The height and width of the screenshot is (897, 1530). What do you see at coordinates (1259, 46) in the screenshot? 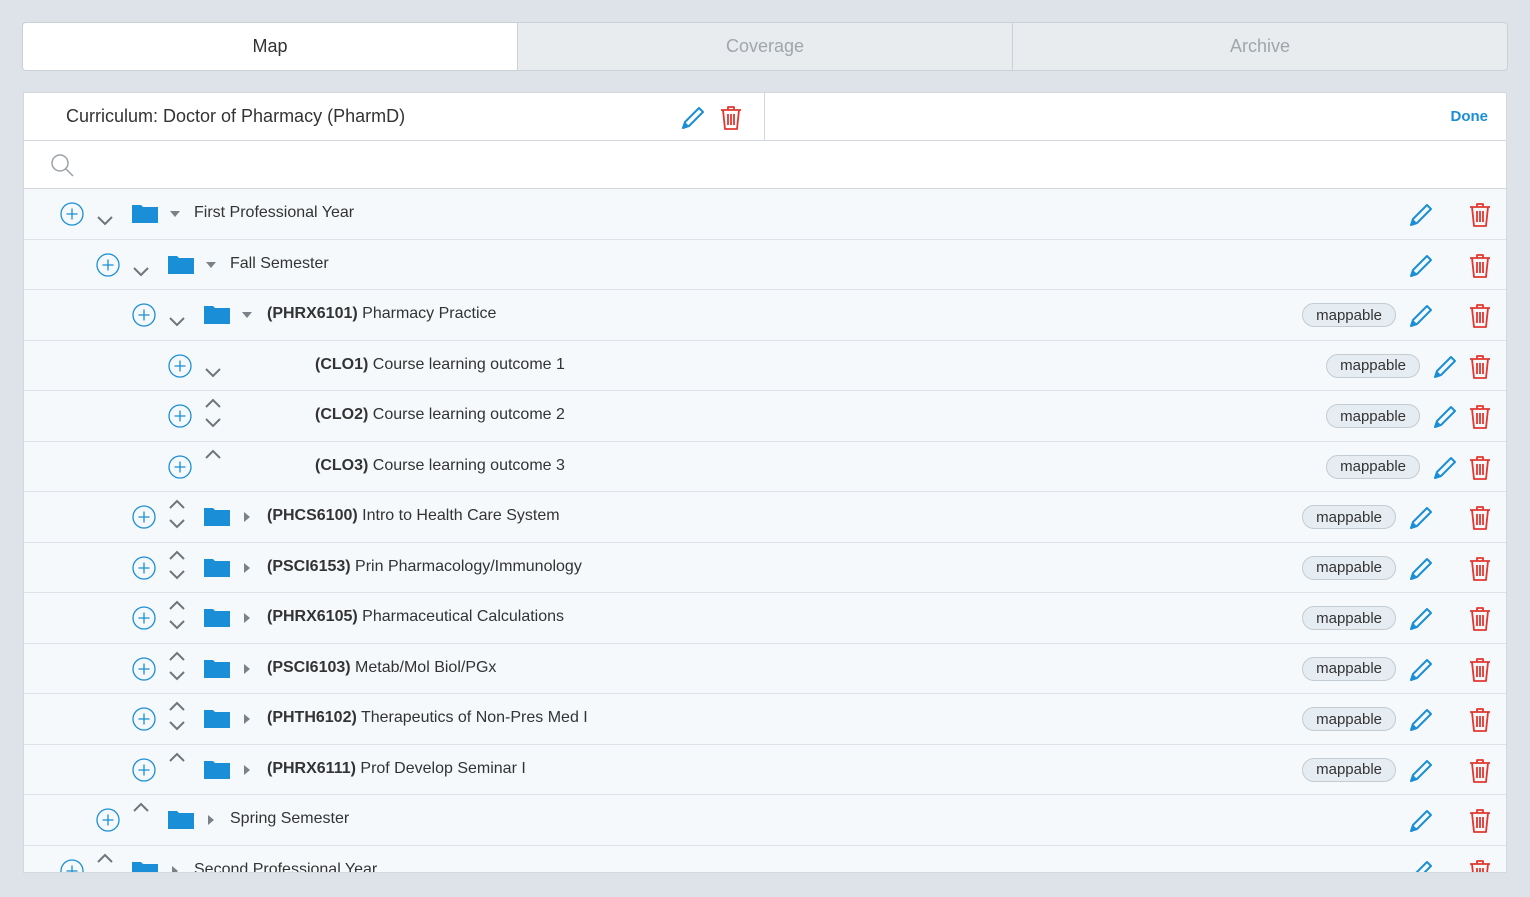
I see `tab-archive: Archive` at bounding box center [1259, 46].